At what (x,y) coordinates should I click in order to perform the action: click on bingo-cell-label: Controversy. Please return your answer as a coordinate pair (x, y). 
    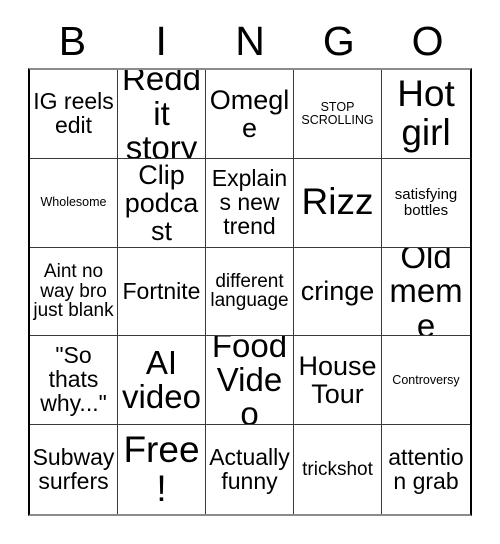
    Looking at the image, I should click on (426, 379).